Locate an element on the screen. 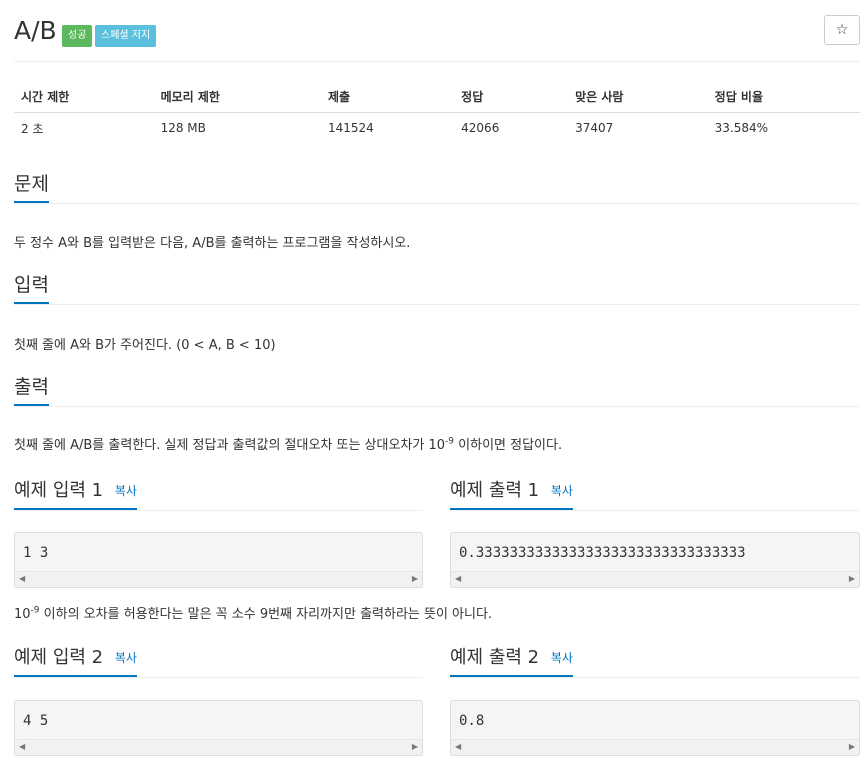 The width and height of the screenshot is (868, 770). output-text-exponent: -9 is located at coordinates (450, 441).